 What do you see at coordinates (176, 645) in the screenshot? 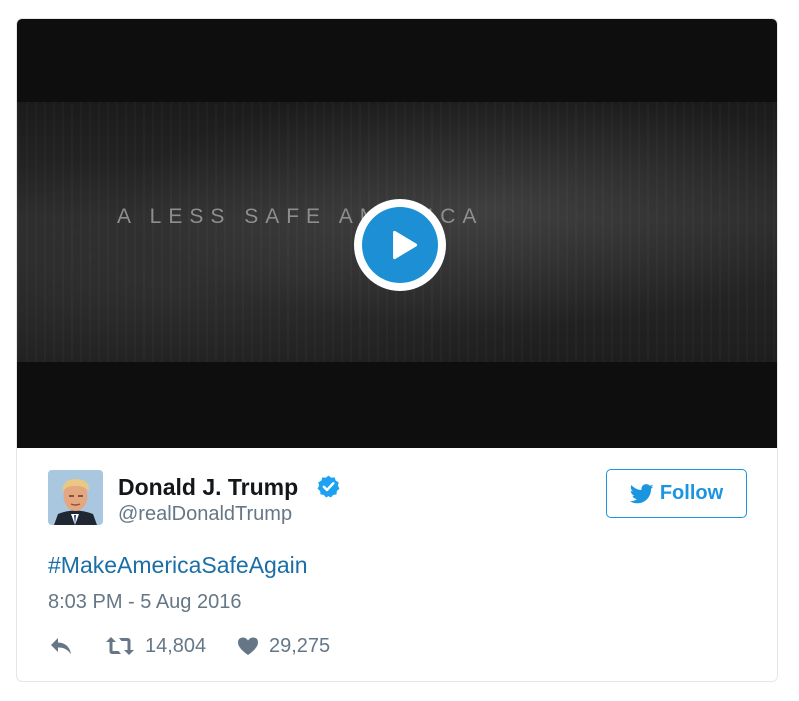
I see `retweet-count: 14,804` at bounding box center [176, 645].